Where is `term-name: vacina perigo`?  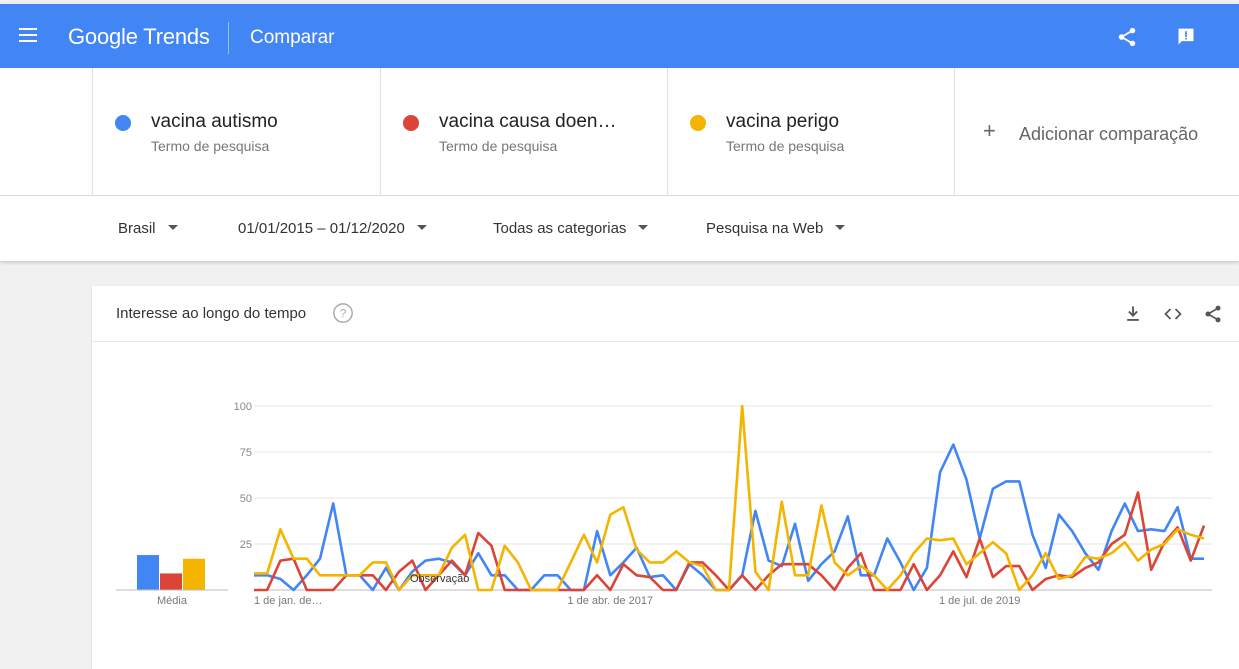 term-name: vacina perigo is located at coordinates (782, 122).